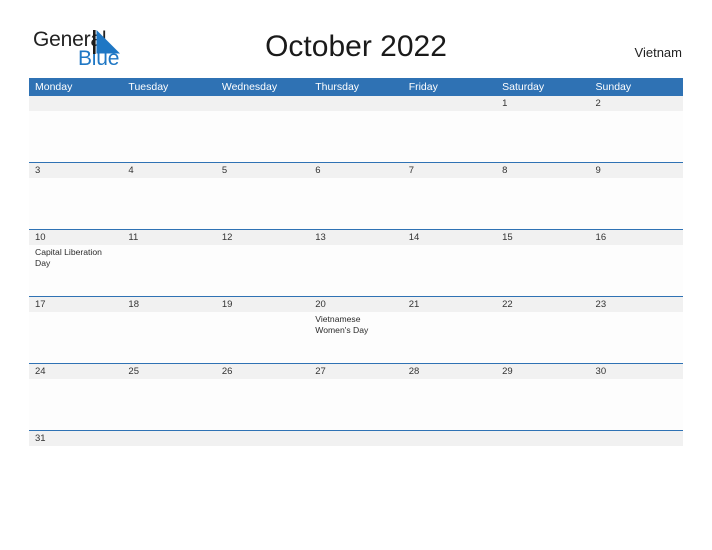  What do you see at coordinates (542, 304) in the screenshot?
I see `day-number-22: 22` at bounding box center [542, 304].